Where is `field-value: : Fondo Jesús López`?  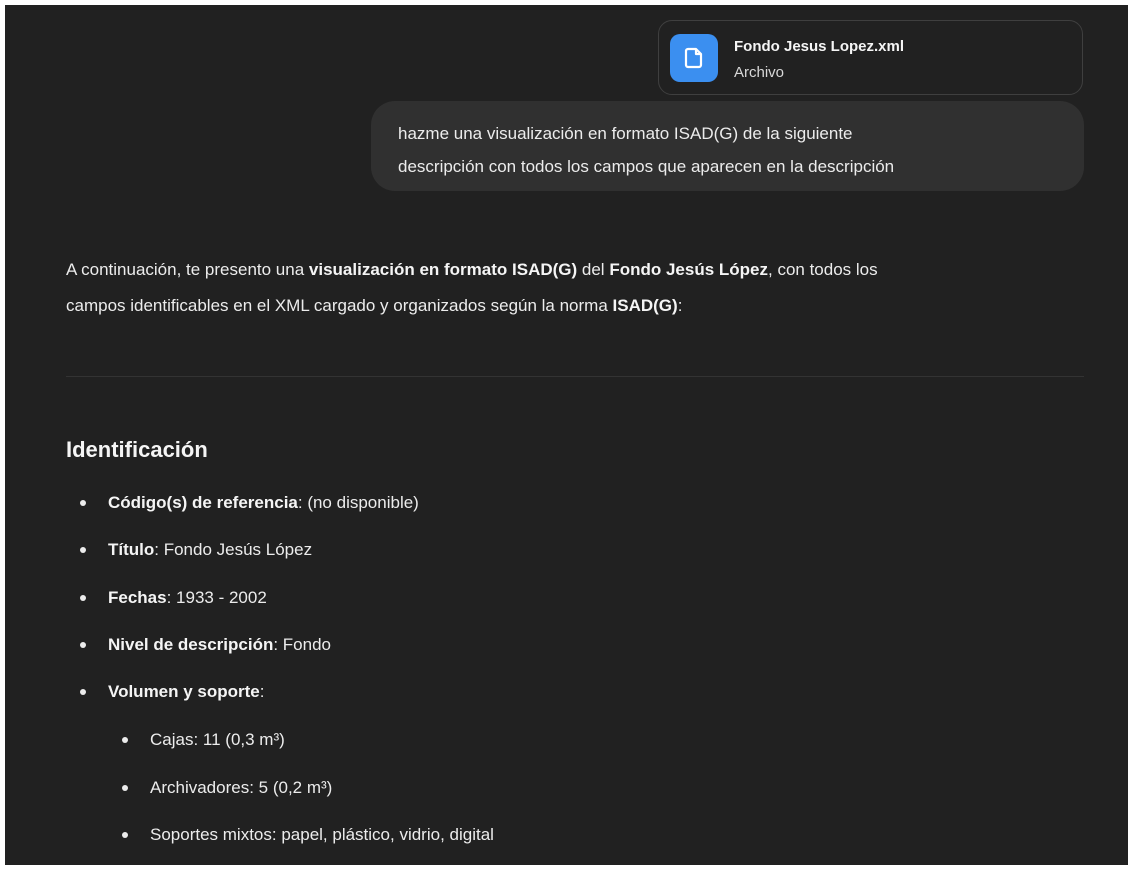
field-value: : Fondo Jesús López is located at coordinates (233, 549).